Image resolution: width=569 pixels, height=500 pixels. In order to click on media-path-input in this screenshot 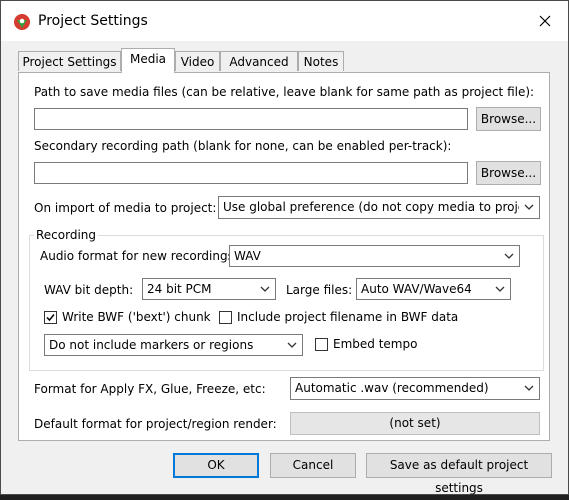, I will do `click(251, 119)`.